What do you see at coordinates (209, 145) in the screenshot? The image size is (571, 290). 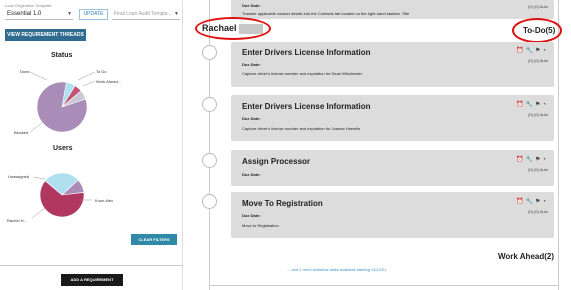 I see `timeline-rail` at bounding box center [209, 145].